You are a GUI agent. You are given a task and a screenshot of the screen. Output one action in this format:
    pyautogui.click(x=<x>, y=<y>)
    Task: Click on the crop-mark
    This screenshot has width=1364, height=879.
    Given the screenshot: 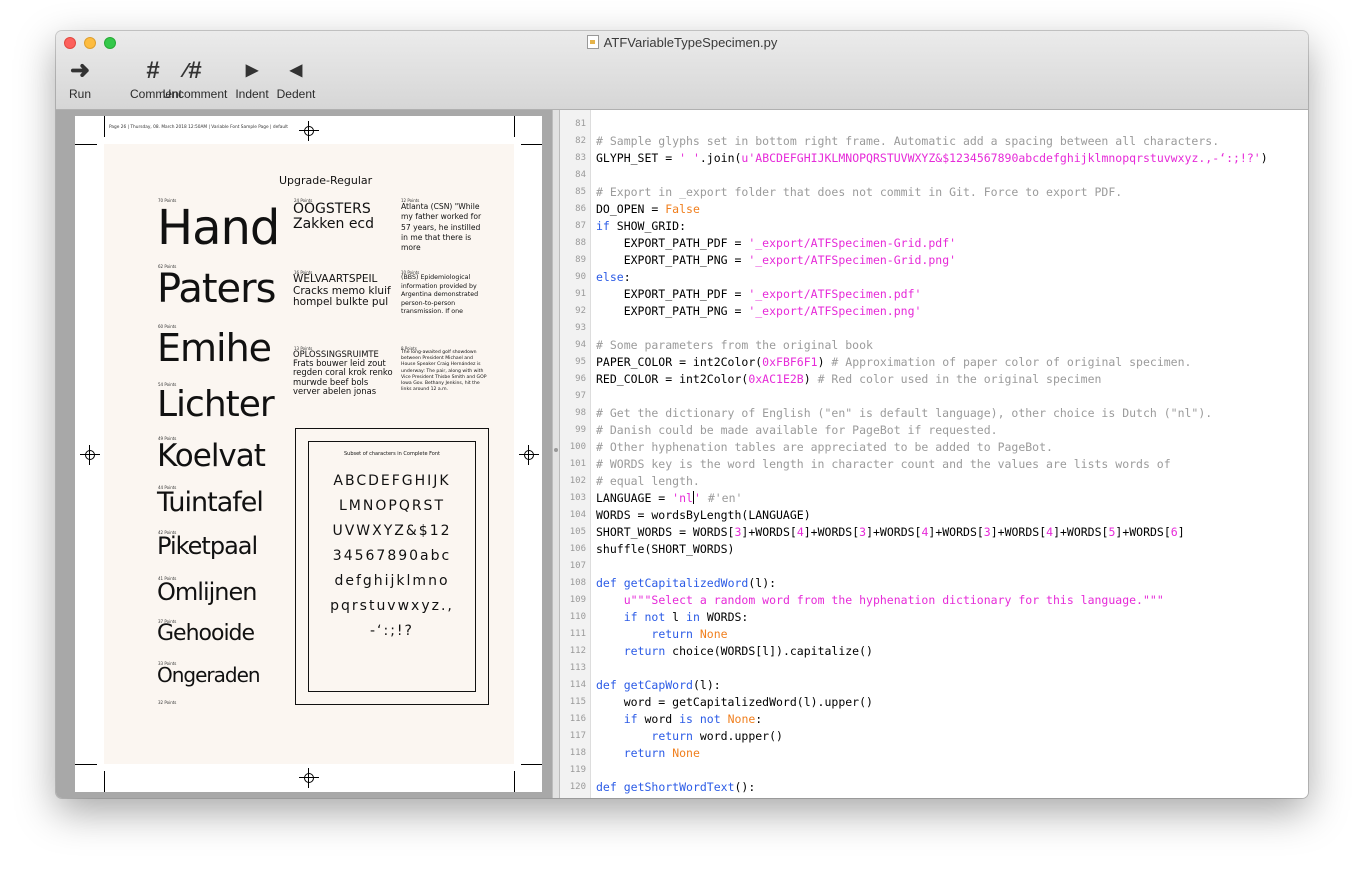 What is the action you would take?
    pyautogui.click(x=531, y=144)
    